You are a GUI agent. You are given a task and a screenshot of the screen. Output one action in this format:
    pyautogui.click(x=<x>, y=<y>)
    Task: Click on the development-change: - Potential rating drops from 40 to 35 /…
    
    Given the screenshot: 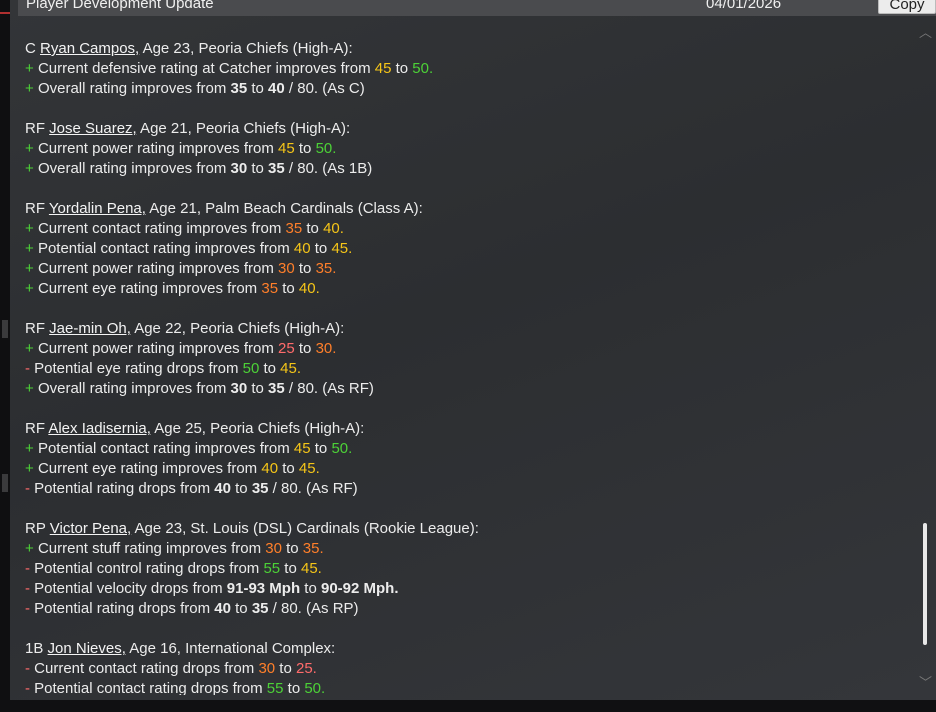 What is the action you would take?
    pyautogui.click(x=465, y=489)
    